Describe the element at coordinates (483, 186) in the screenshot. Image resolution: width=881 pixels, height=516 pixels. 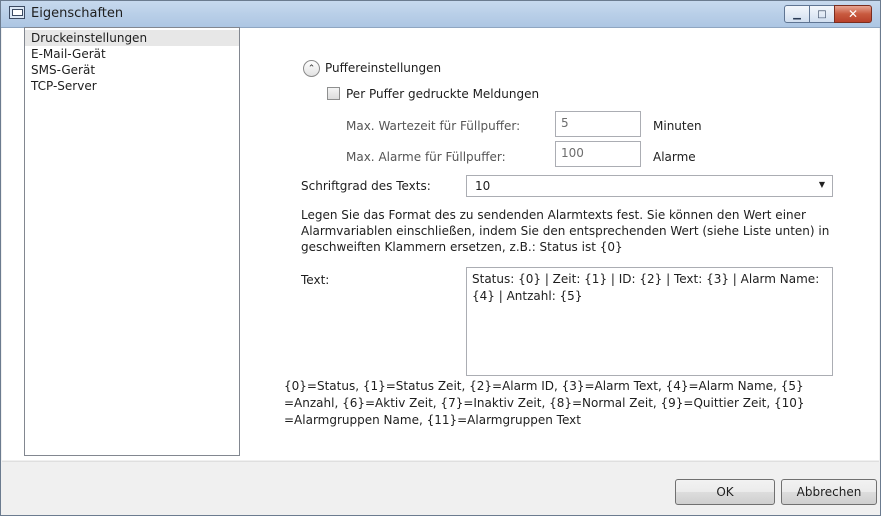
I see `font-size-value: 10` at that location.